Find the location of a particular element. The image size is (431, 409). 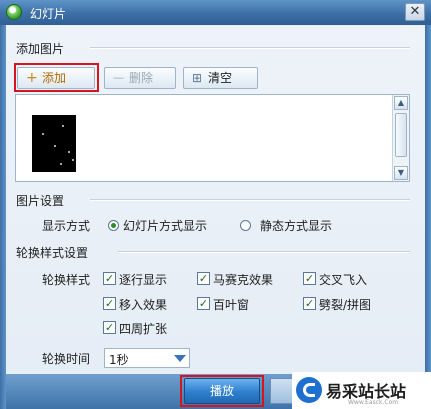

image-list-scrollbar: ▲ ▼ is located at coordinates (400, 138).